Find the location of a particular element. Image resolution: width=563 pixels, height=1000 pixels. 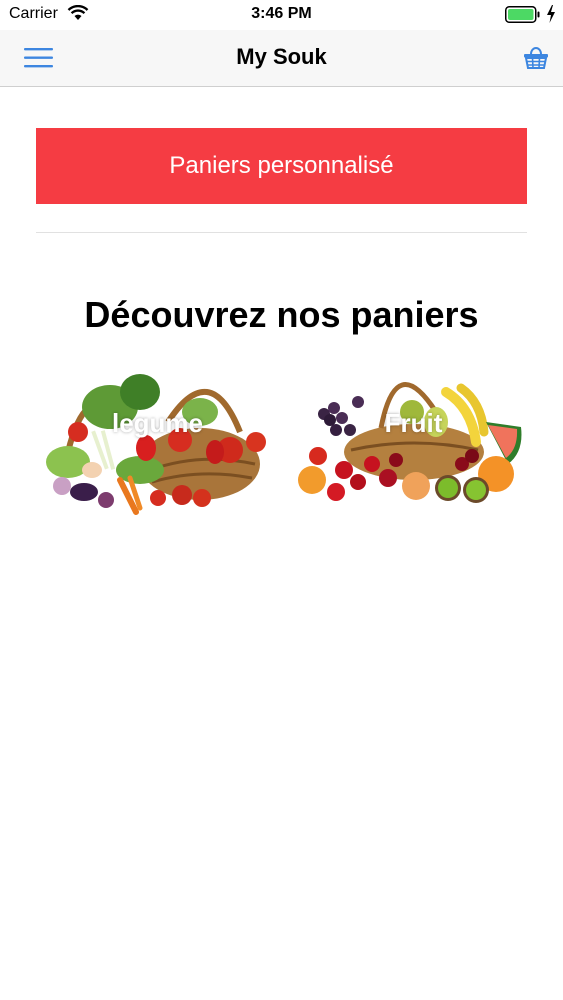

custom-baskets-label: Paniers personnalisé is located at coordinates (281, 165).